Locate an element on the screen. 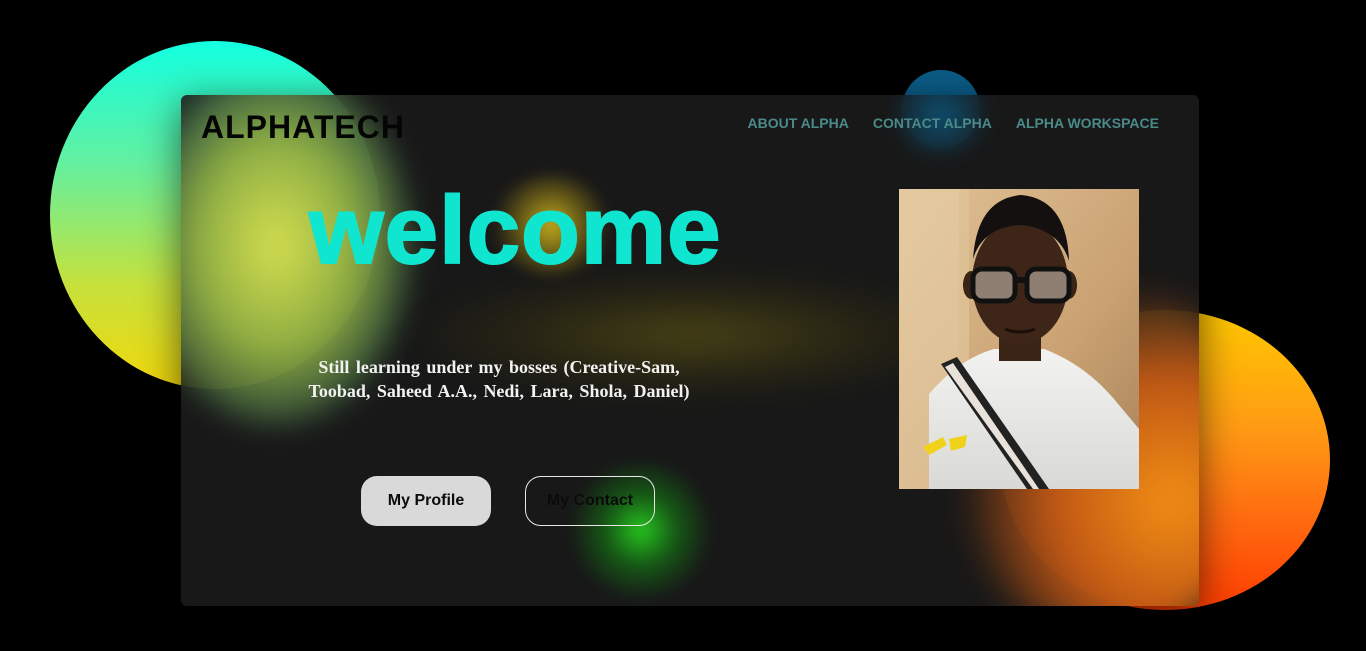 This screenshot has width=1366, height=651. my-contact-button: My Contact is located at coordinates (590, 501).